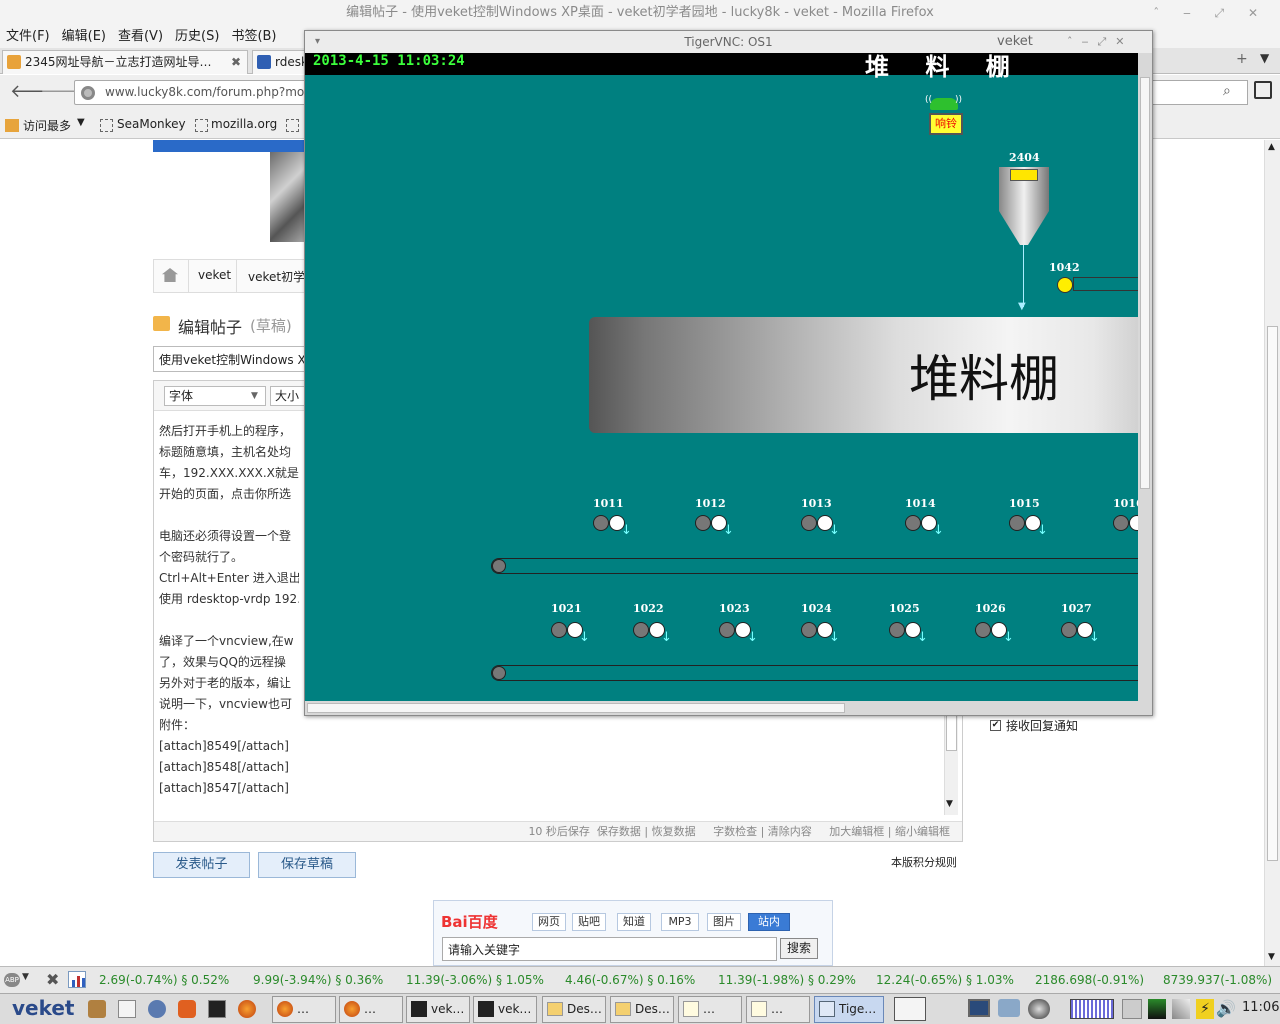 Image resolution: width=1280 pixels, height=1024 pixels. Describe the element at coordinates (1065, 285) in the screenshot. I see `valve-indicator` at that location.